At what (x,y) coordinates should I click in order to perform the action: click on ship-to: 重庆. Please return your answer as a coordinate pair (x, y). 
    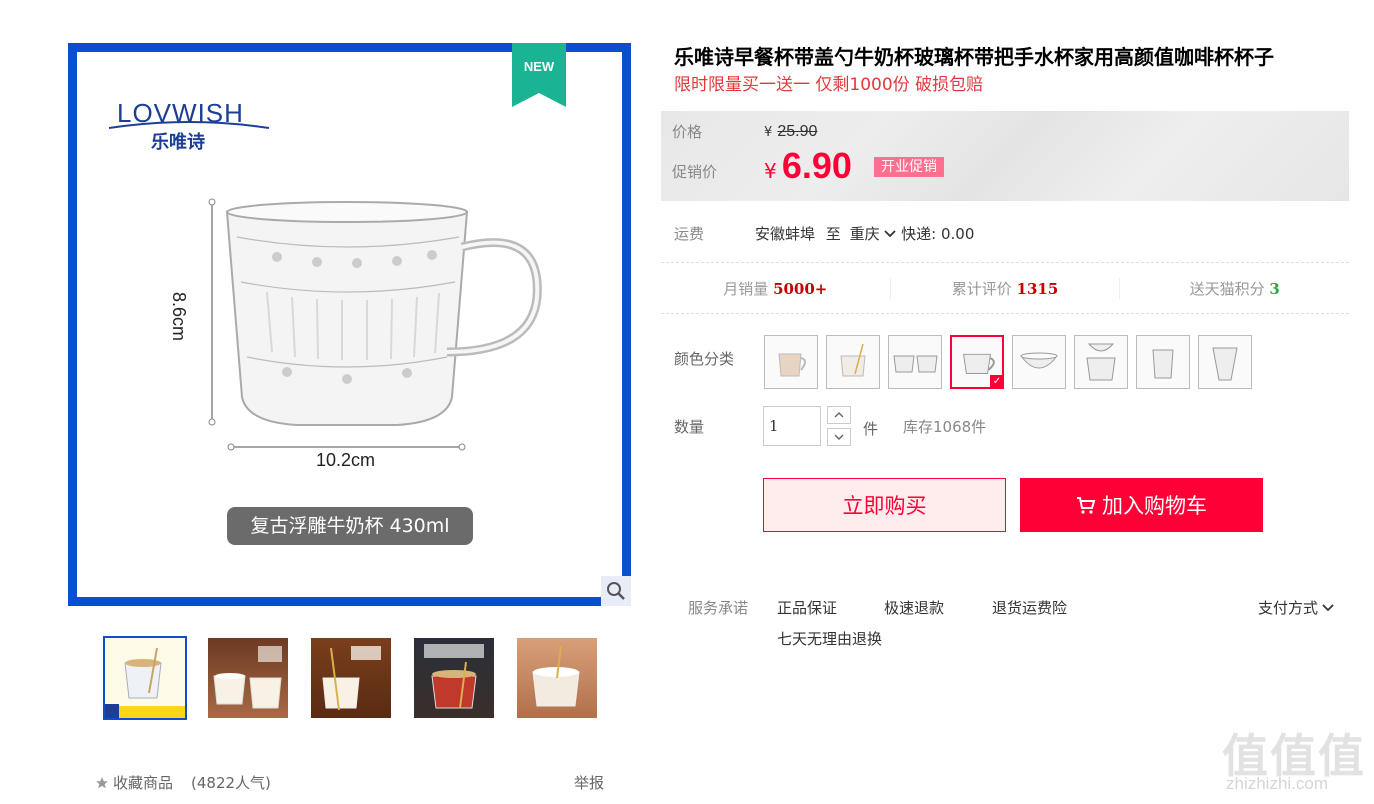
    Looking at the image, I should click on (864, 234).